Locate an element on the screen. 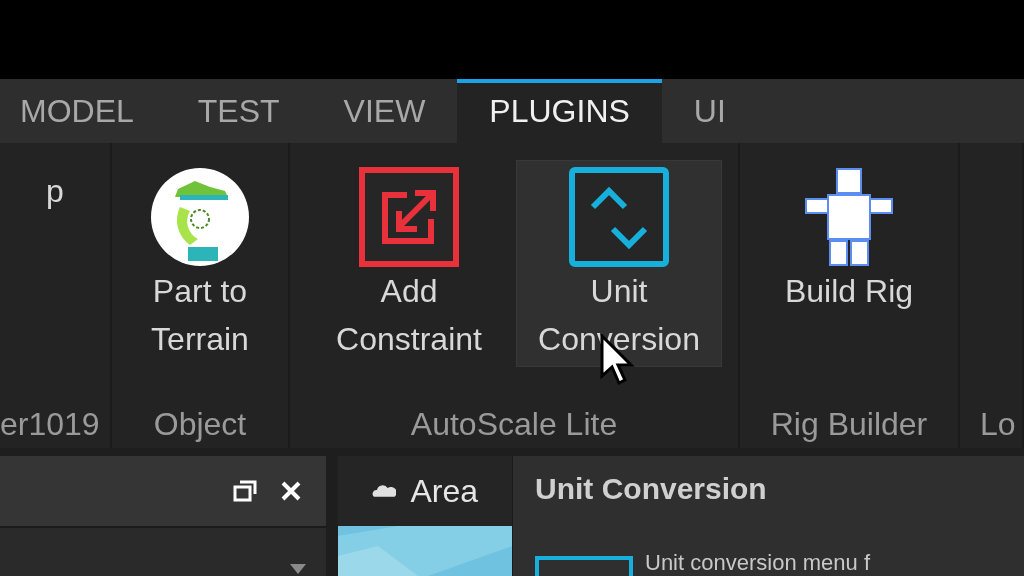  ribbon-button: Add Constraint is located at coordinates (409, 263).